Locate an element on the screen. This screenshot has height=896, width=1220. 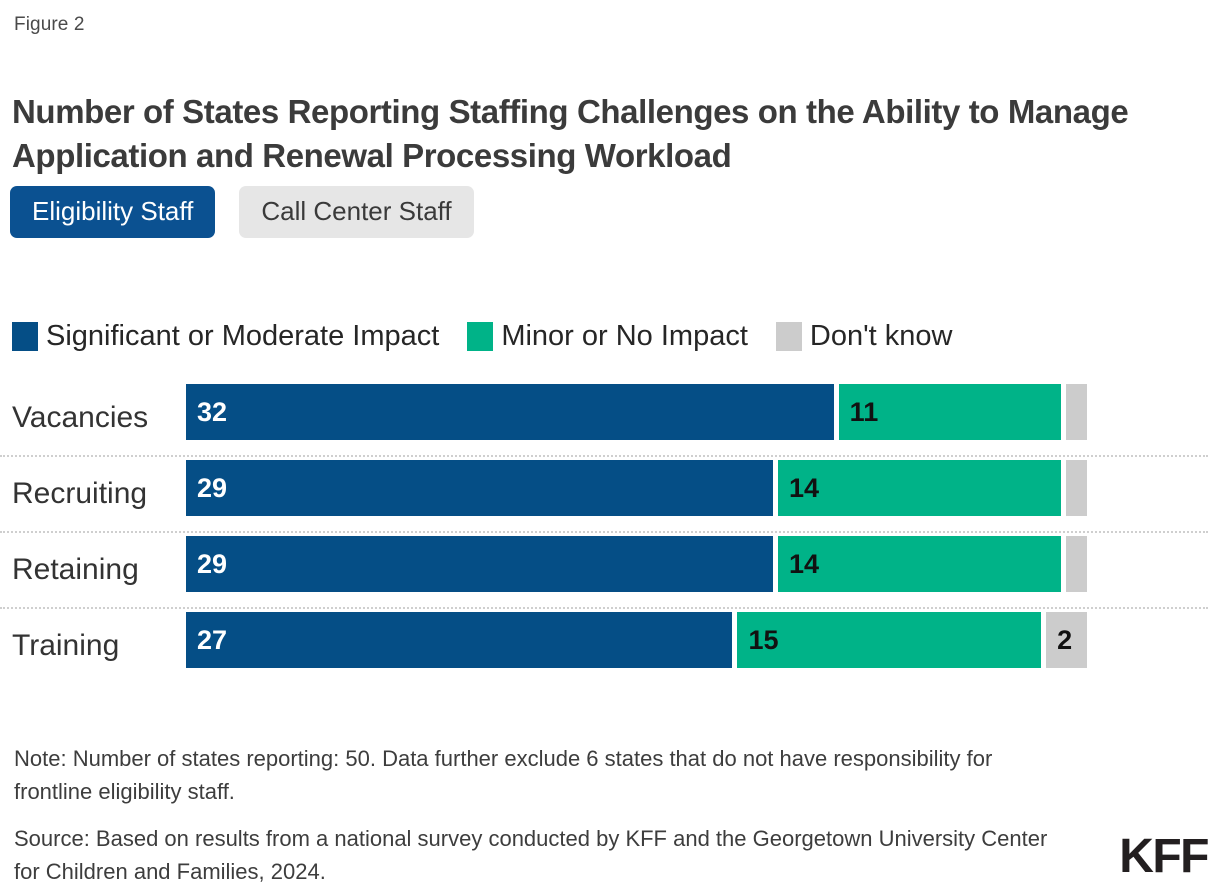
segment-significant: 32 is located at coordinates (510, 412).